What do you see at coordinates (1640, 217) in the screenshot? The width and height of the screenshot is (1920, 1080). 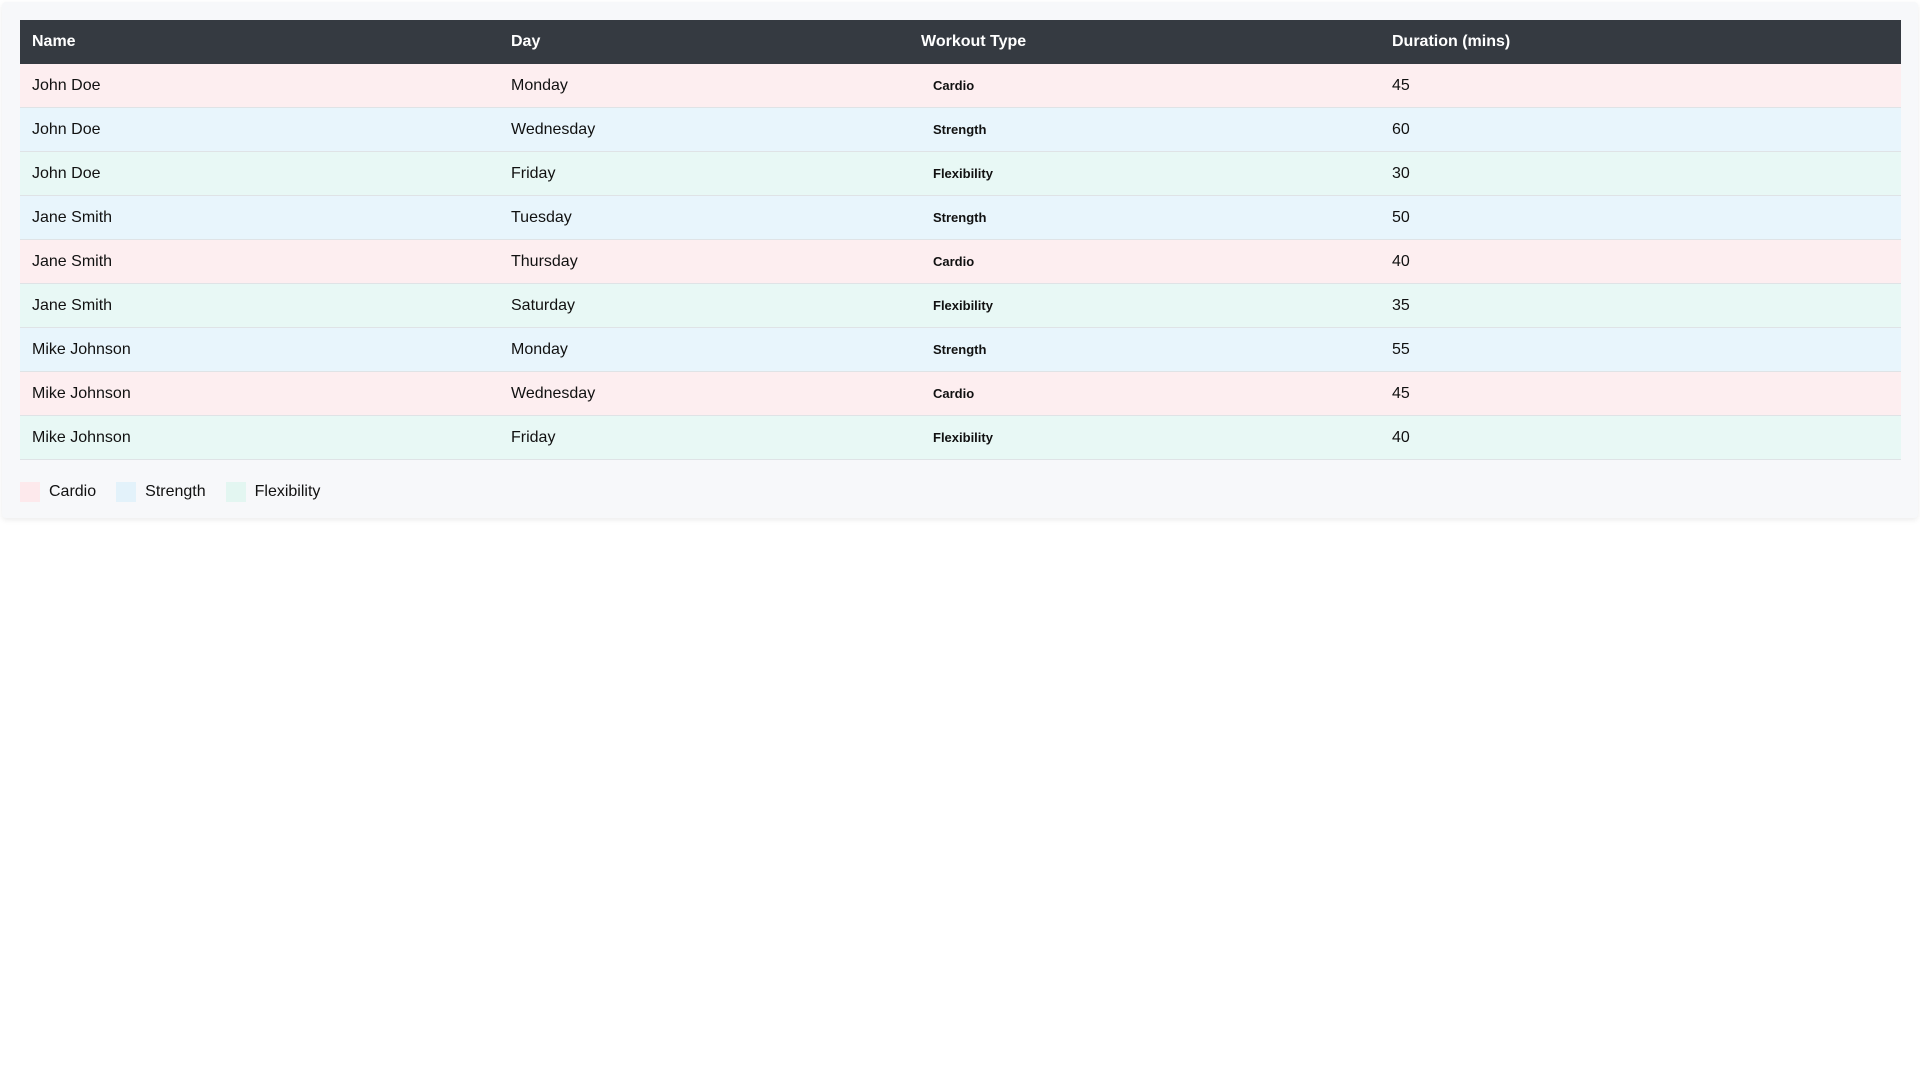 I see `duration-cell: 50` at bounding box center [1640, 217].